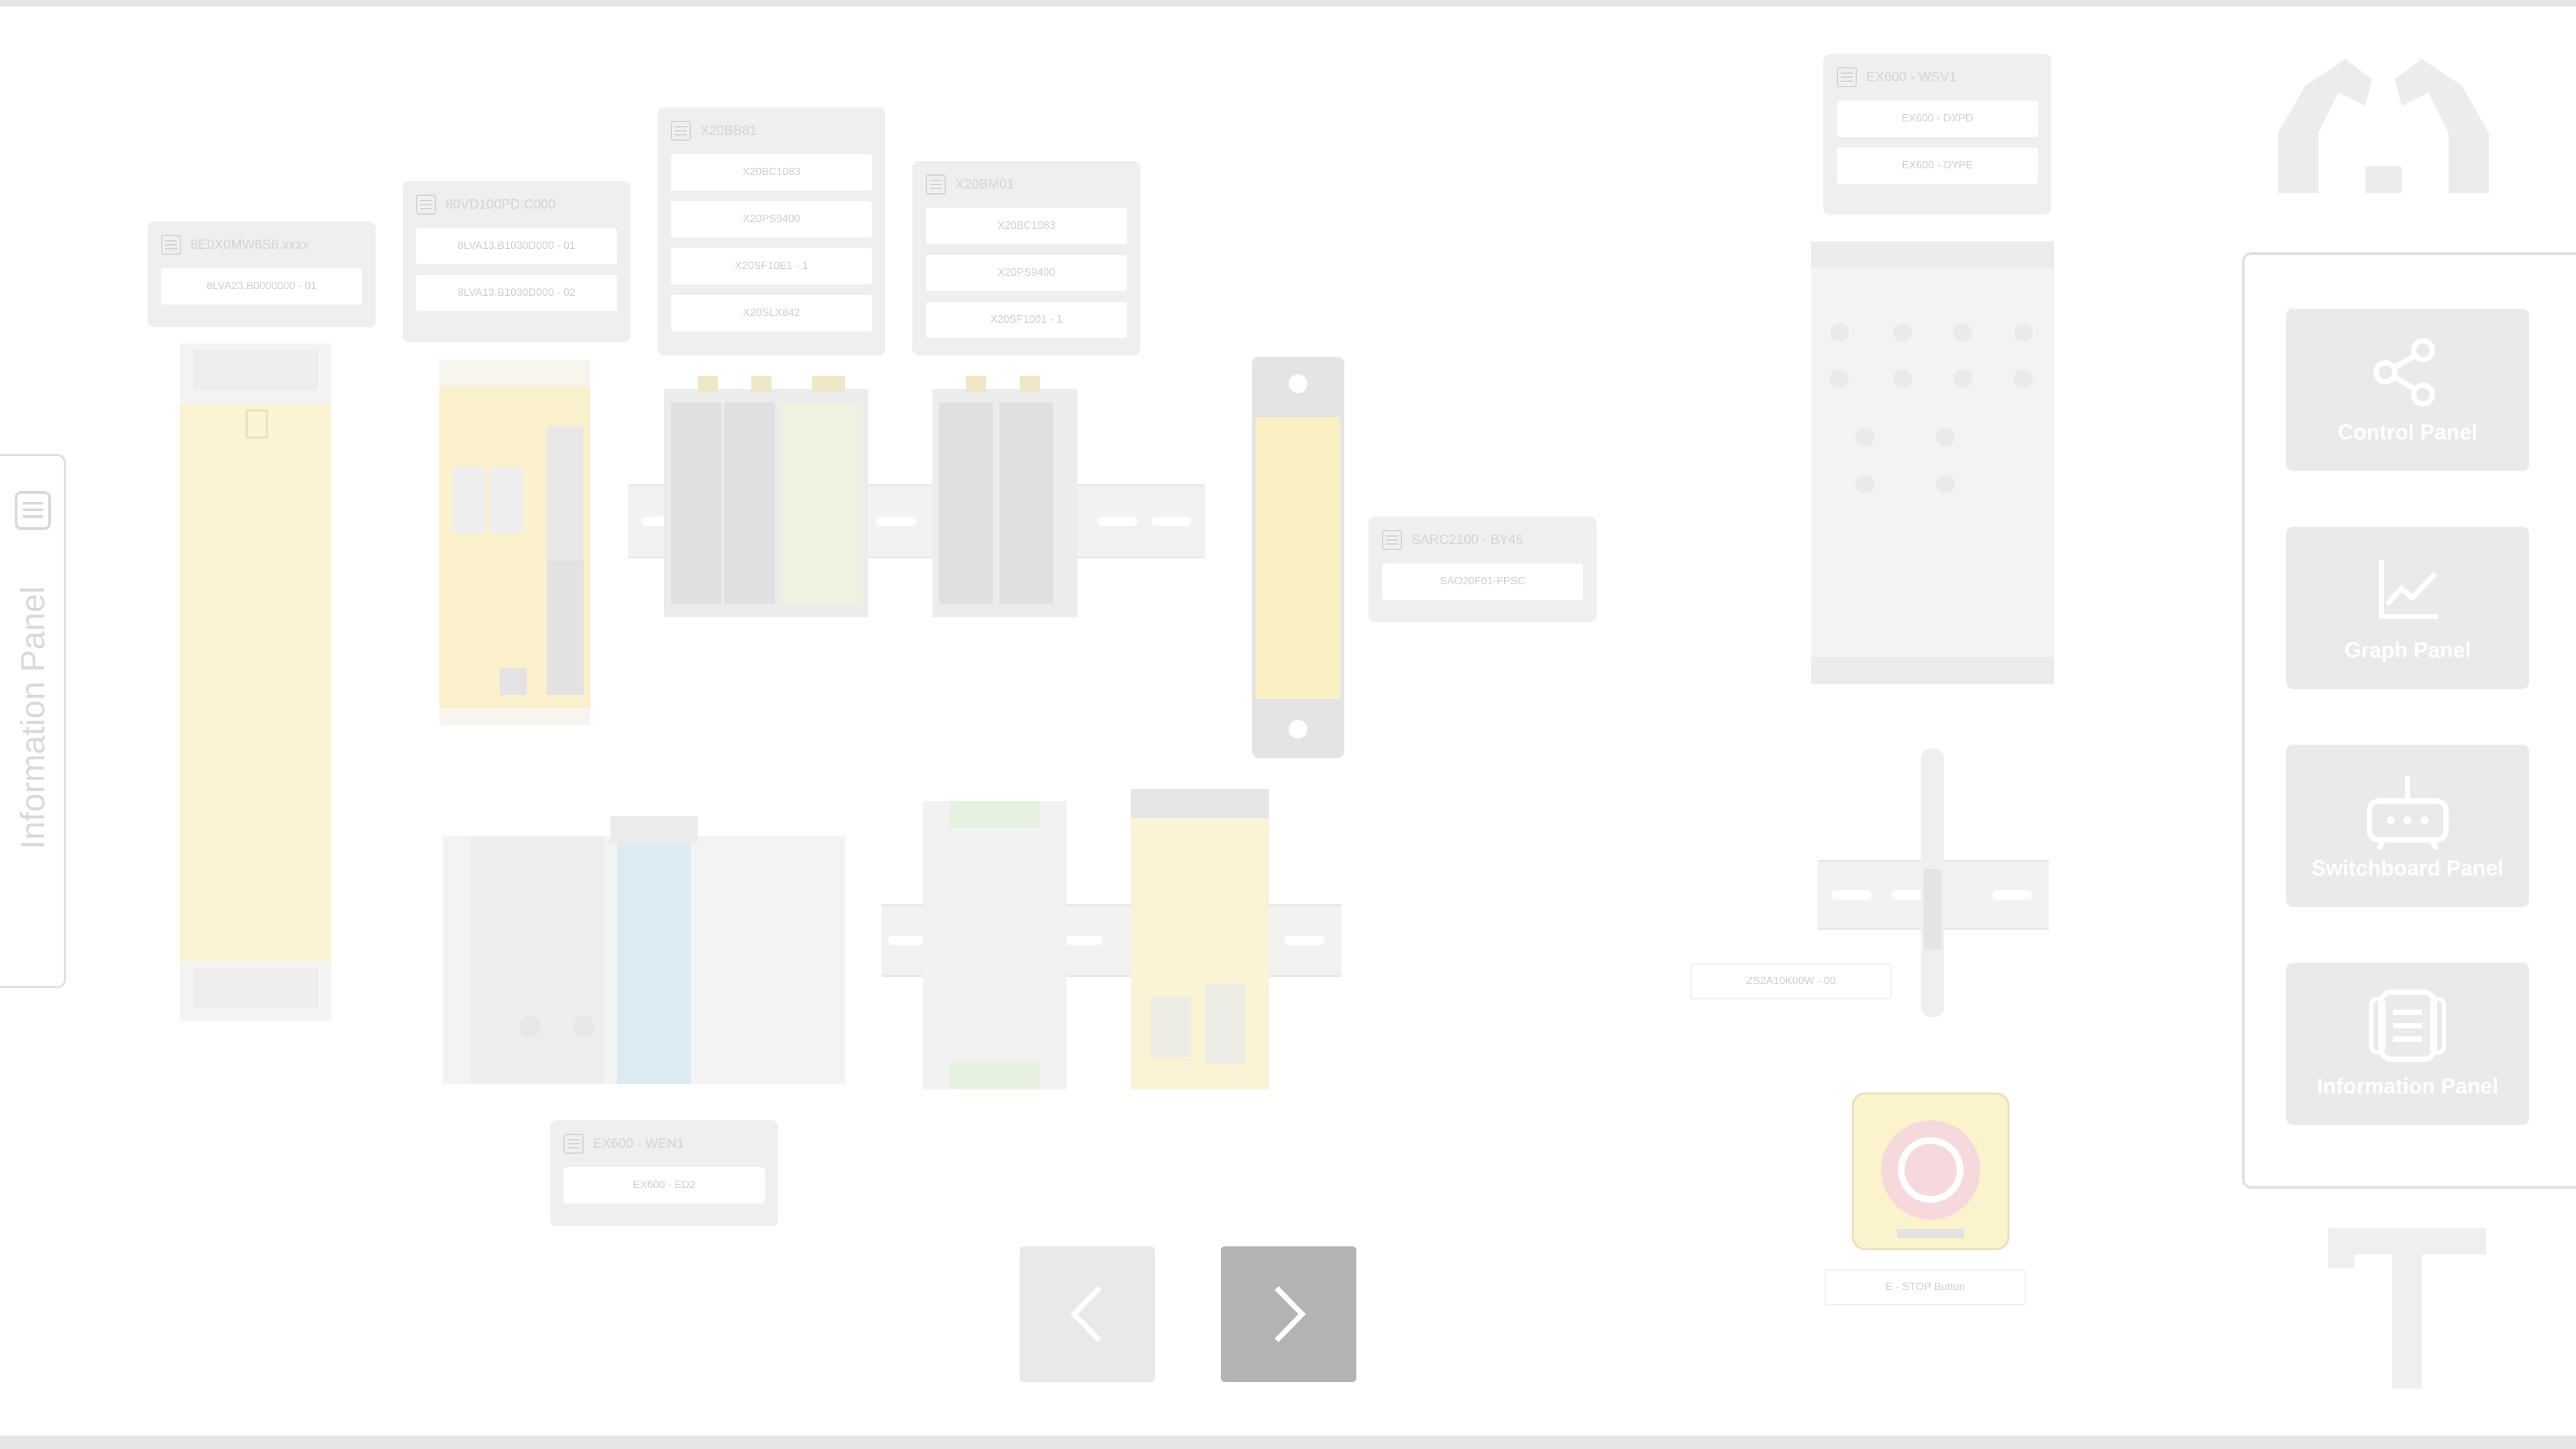 This screenshot has width=2576, height=1449. What do you see at coordinates (33, 717) in the screenshot?
I see `information-panel-tab-label: Information Panel` at bounding box center [33, 717].